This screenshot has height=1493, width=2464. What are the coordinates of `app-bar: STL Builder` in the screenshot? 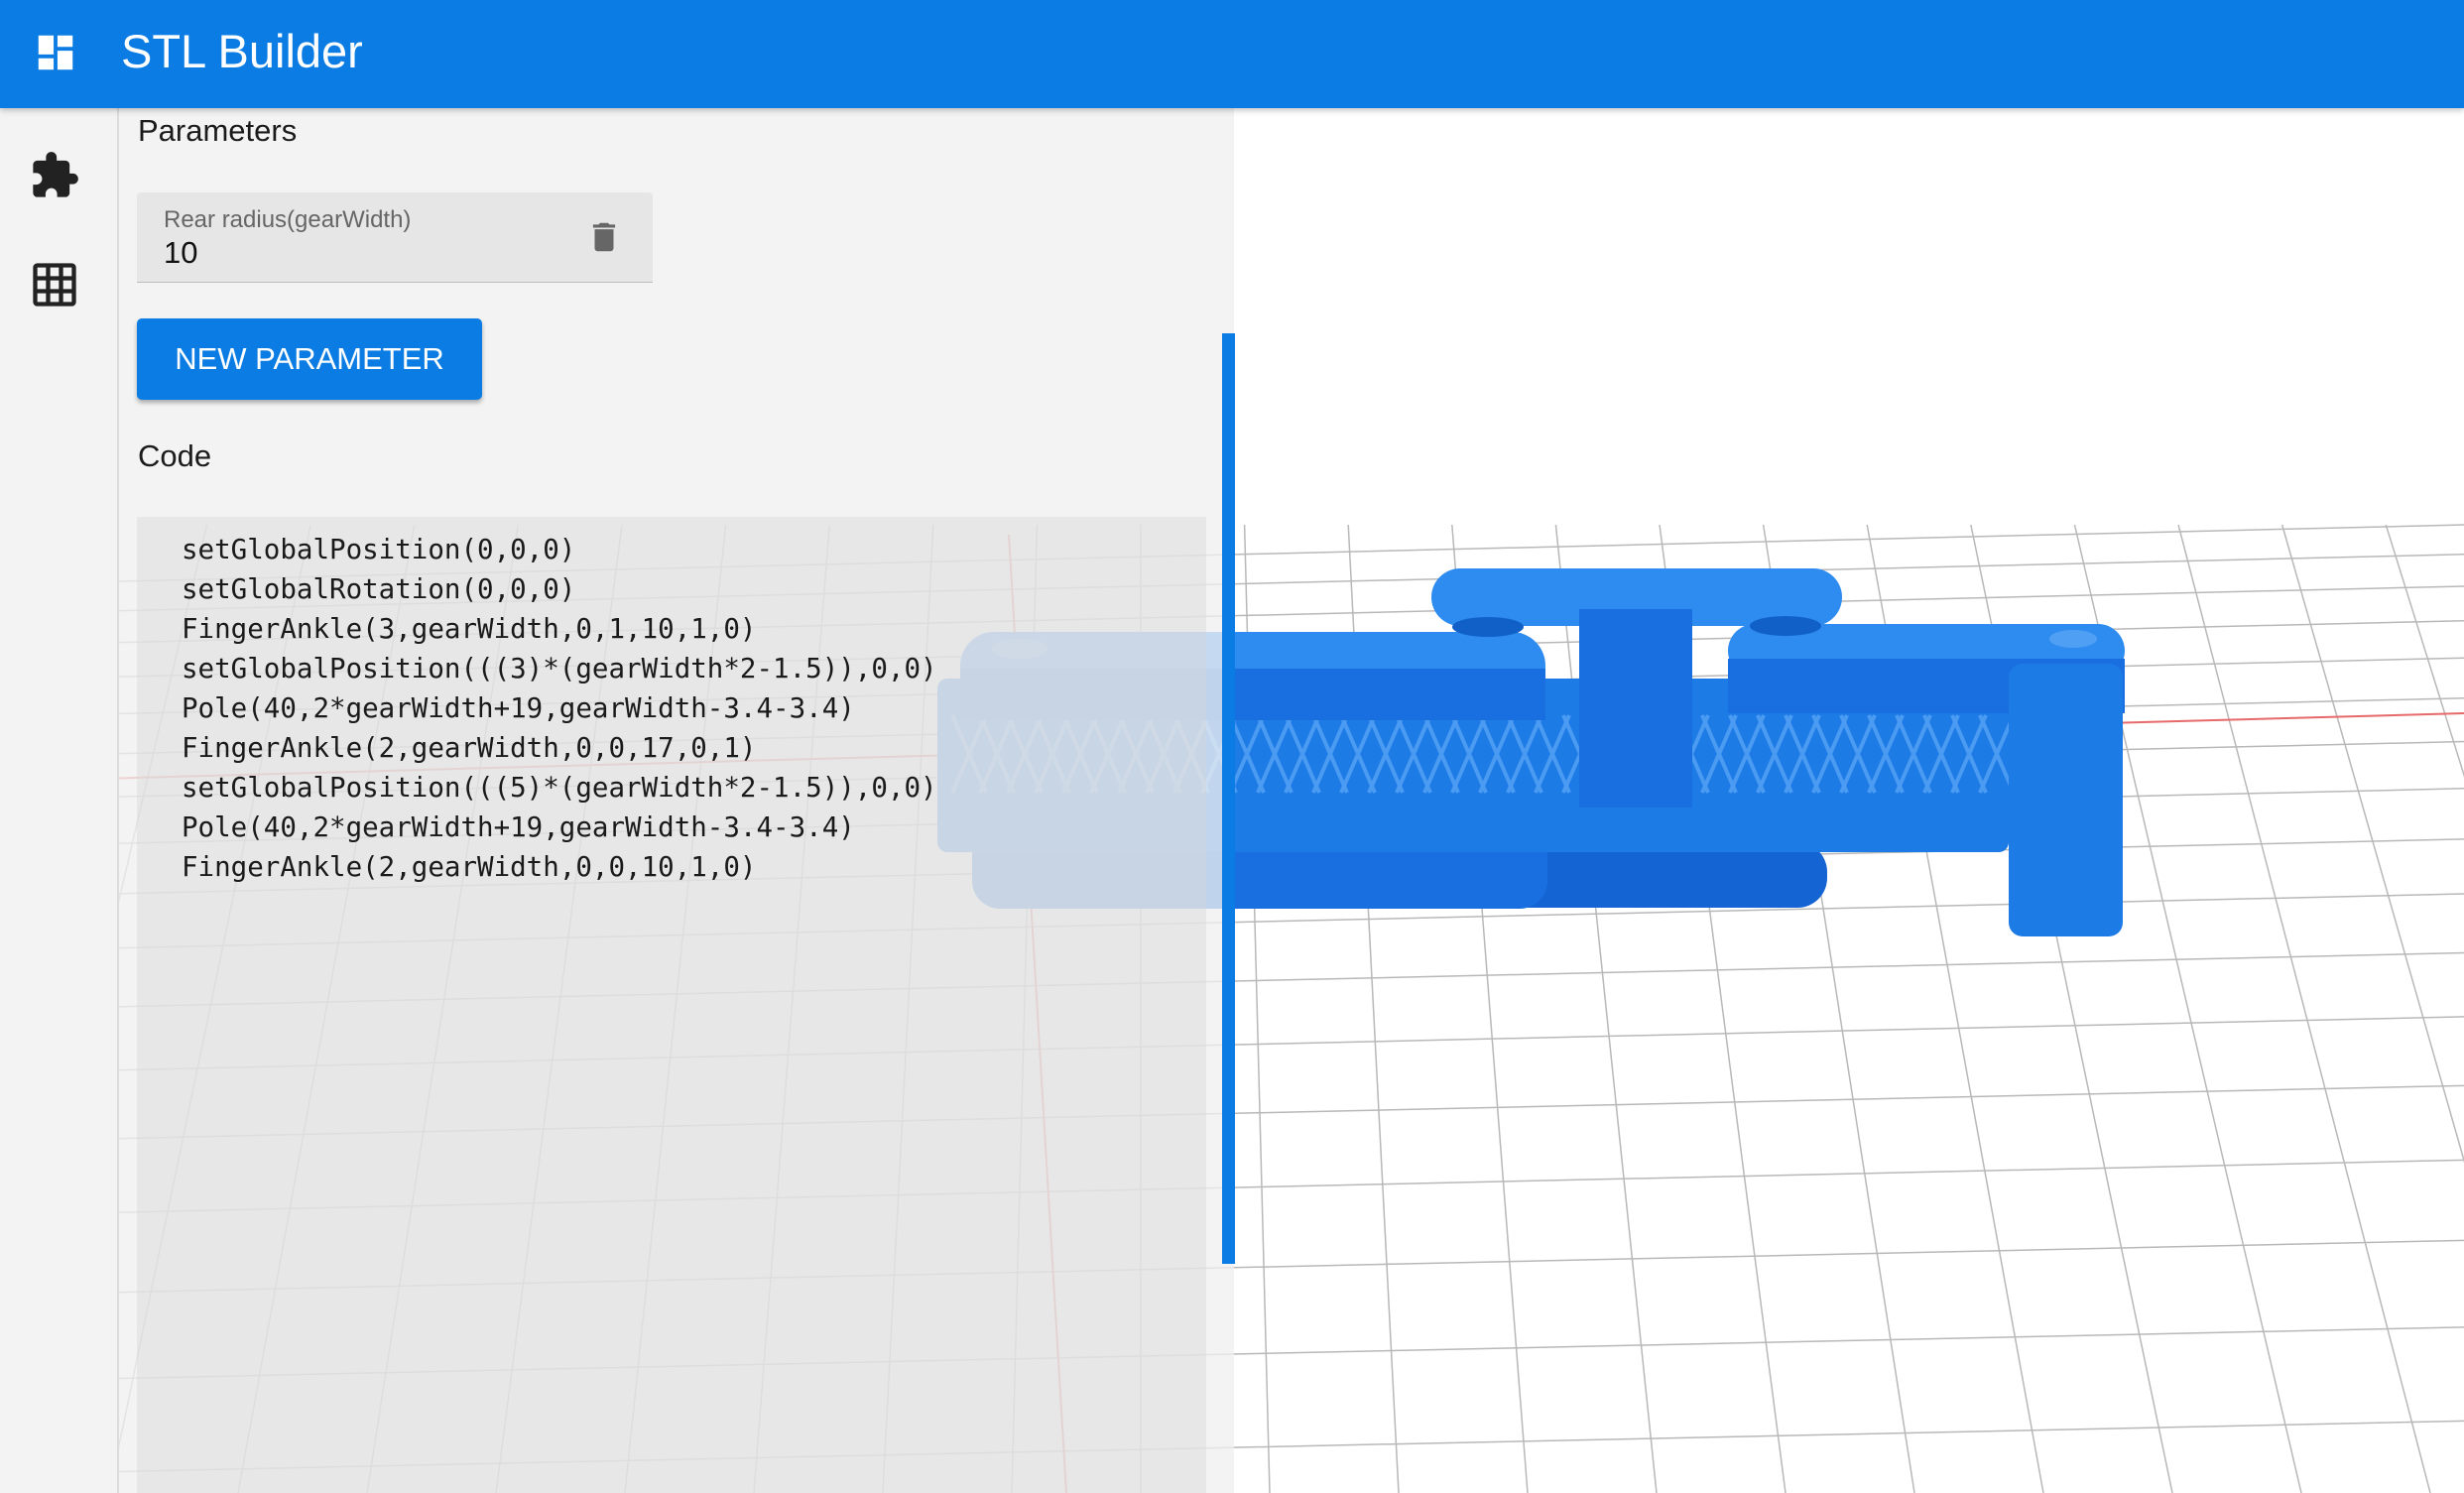 It's located at (1232, 54).